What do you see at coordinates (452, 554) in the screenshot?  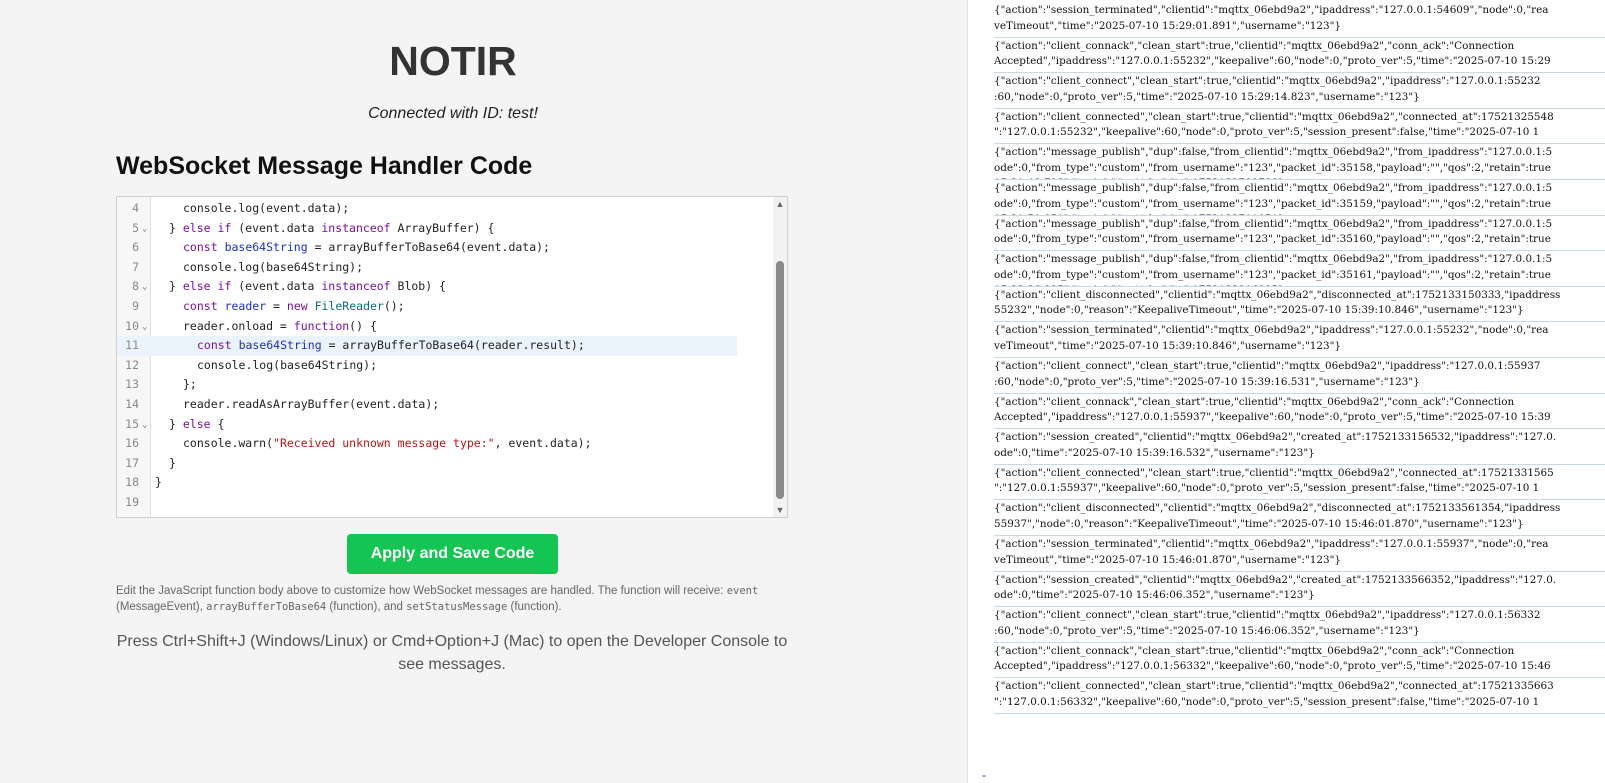 I see `apply-save-code-button: Apply and Save Code` at bounding box center [452, 554].